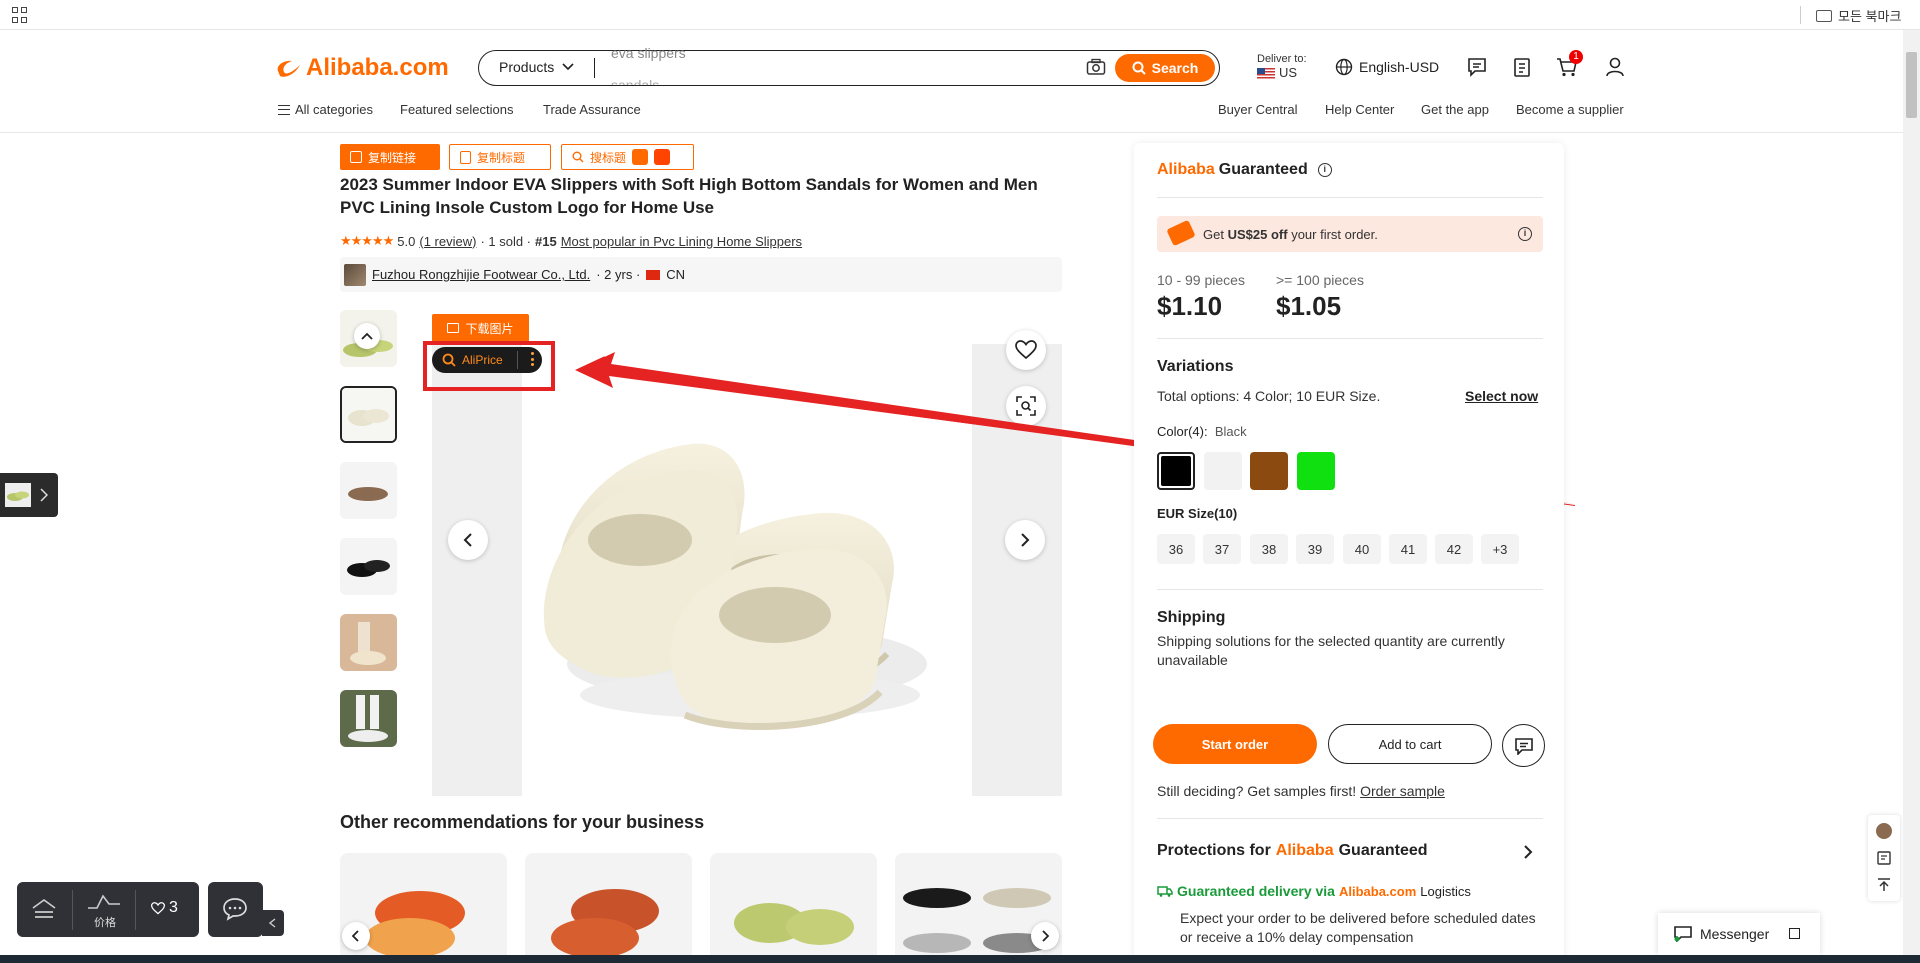 This screenshot has width=1920, height=963. Describe the element at coordinates (1025, 540) in the screenshot. I see `image-next-button` at that location.